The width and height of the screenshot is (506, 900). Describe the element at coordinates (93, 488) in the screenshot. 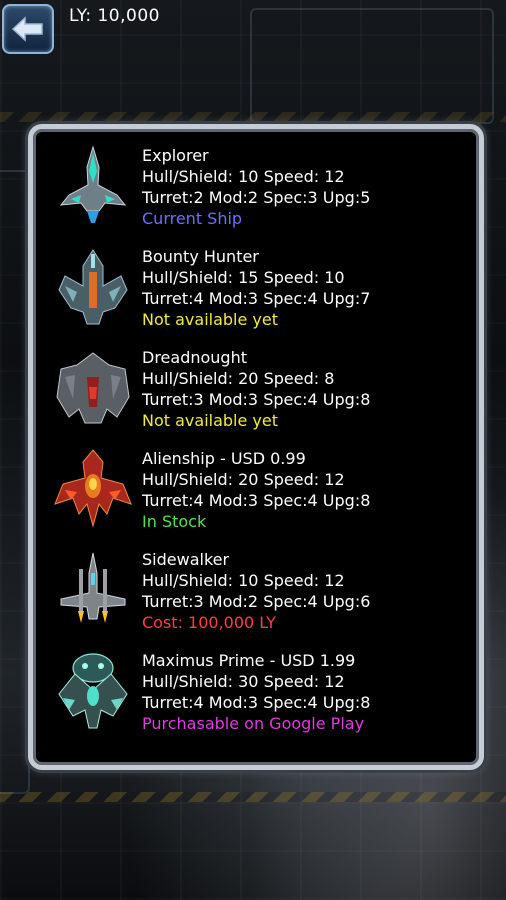

I see `alienship-ship-icon` at that location.